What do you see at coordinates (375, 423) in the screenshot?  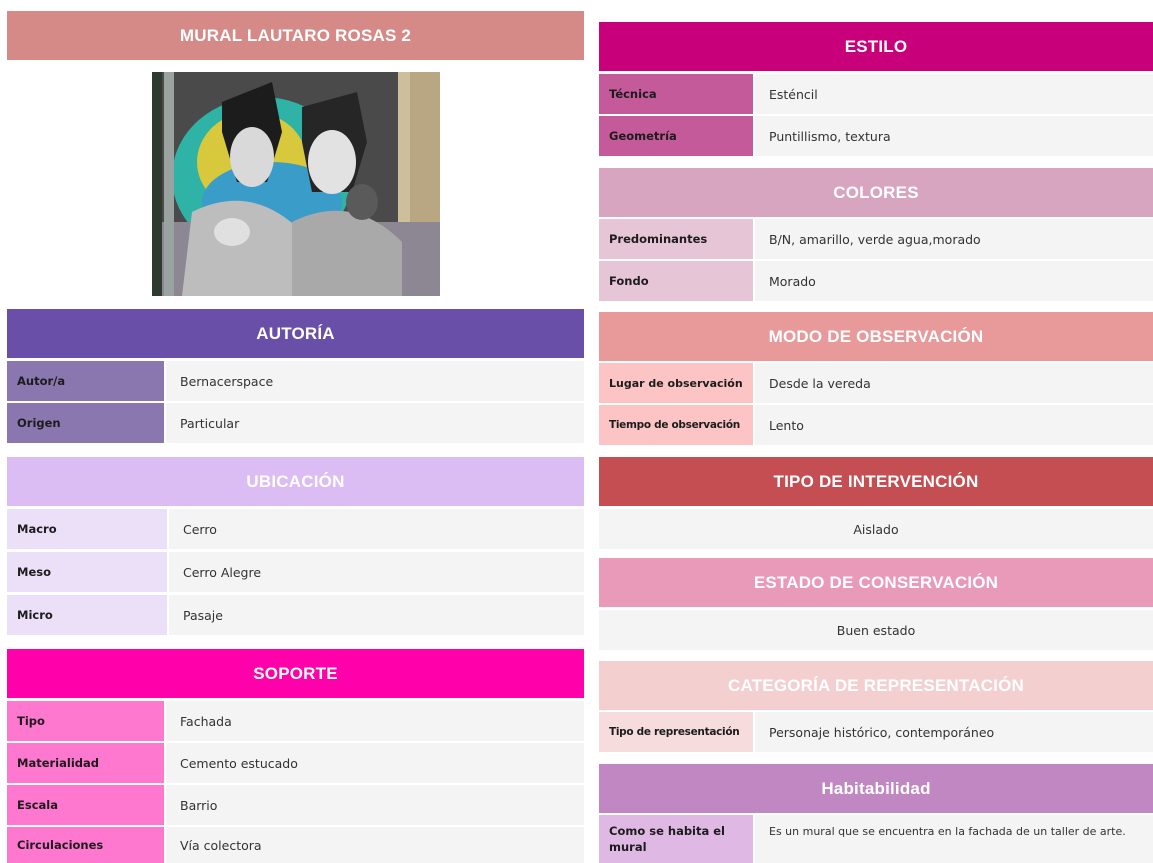 I see `origen-value: Particular` at bounding box center [375, 423].